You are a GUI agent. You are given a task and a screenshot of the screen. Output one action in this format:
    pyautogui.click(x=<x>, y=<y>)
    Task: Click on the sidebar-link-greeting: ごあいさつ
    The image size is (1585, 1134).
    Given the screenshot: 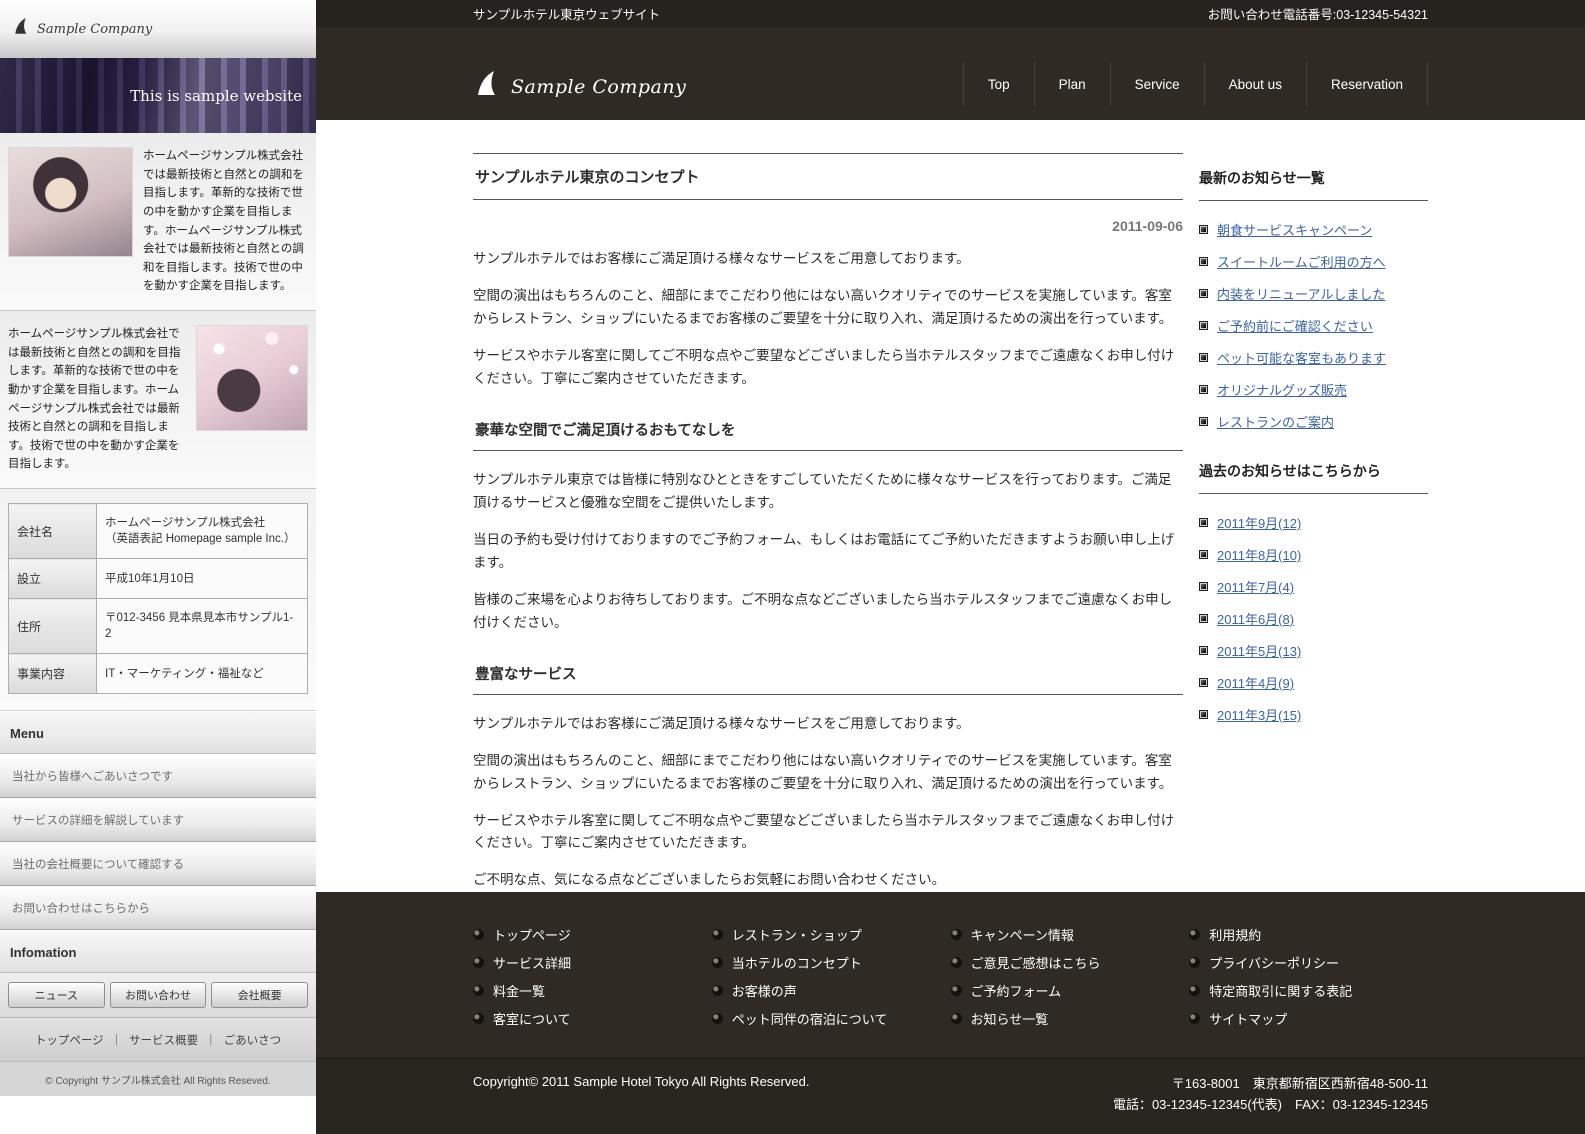 What is the action you would take?
    pyautogui.click(x=253, y=1040)
    